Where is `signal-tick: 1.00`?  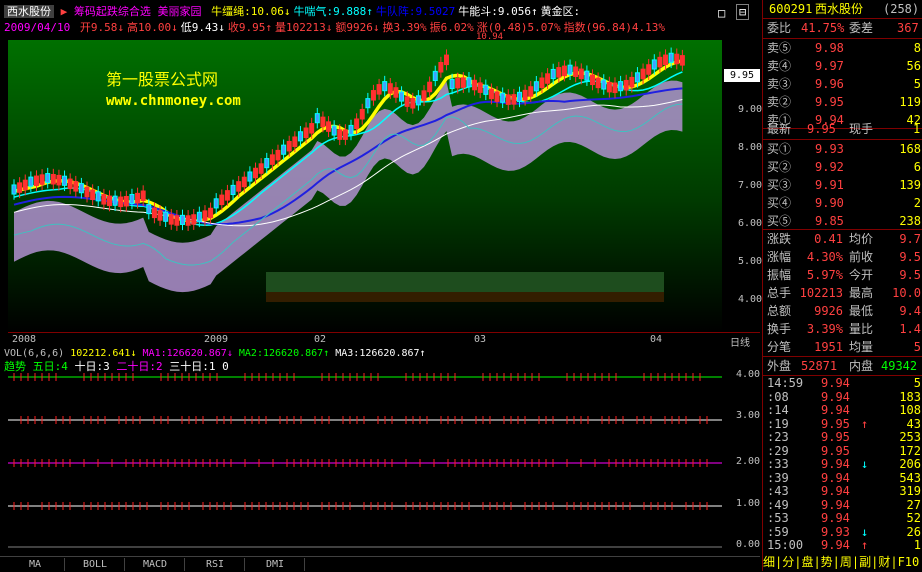 signal-tick: 1.00 is located at coordinates (748, 503).